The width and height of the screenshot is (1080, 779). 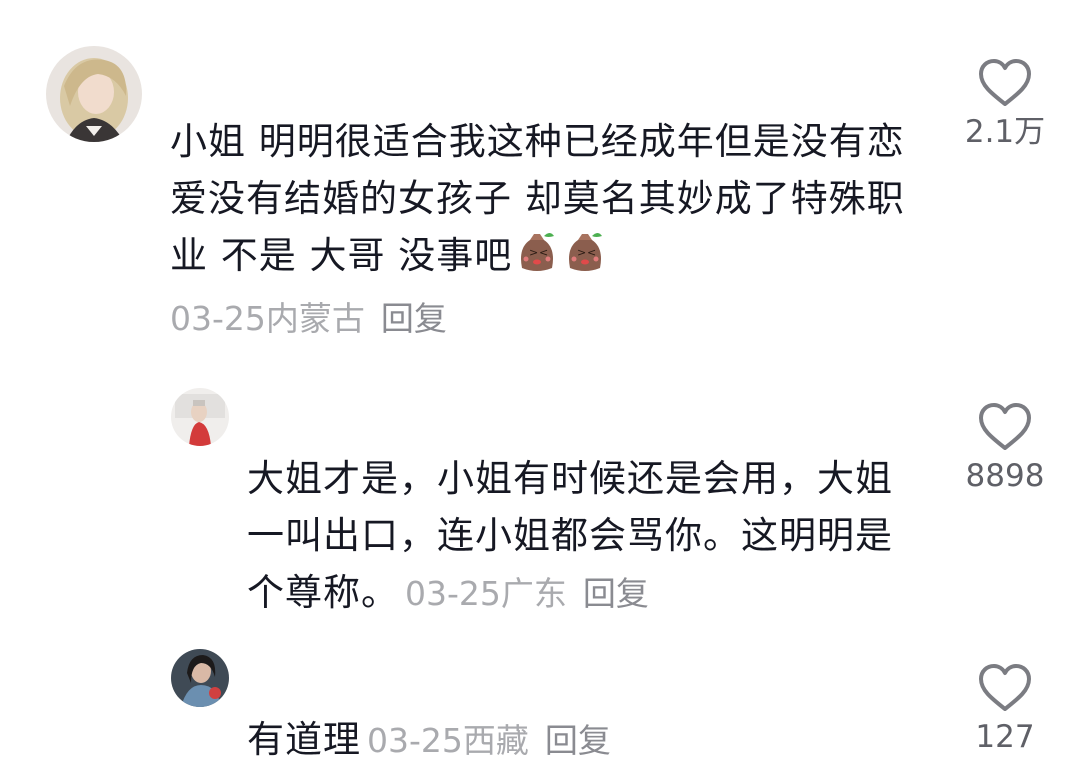 I want to click on like-count: 8898, so click(x=1005, y=476).